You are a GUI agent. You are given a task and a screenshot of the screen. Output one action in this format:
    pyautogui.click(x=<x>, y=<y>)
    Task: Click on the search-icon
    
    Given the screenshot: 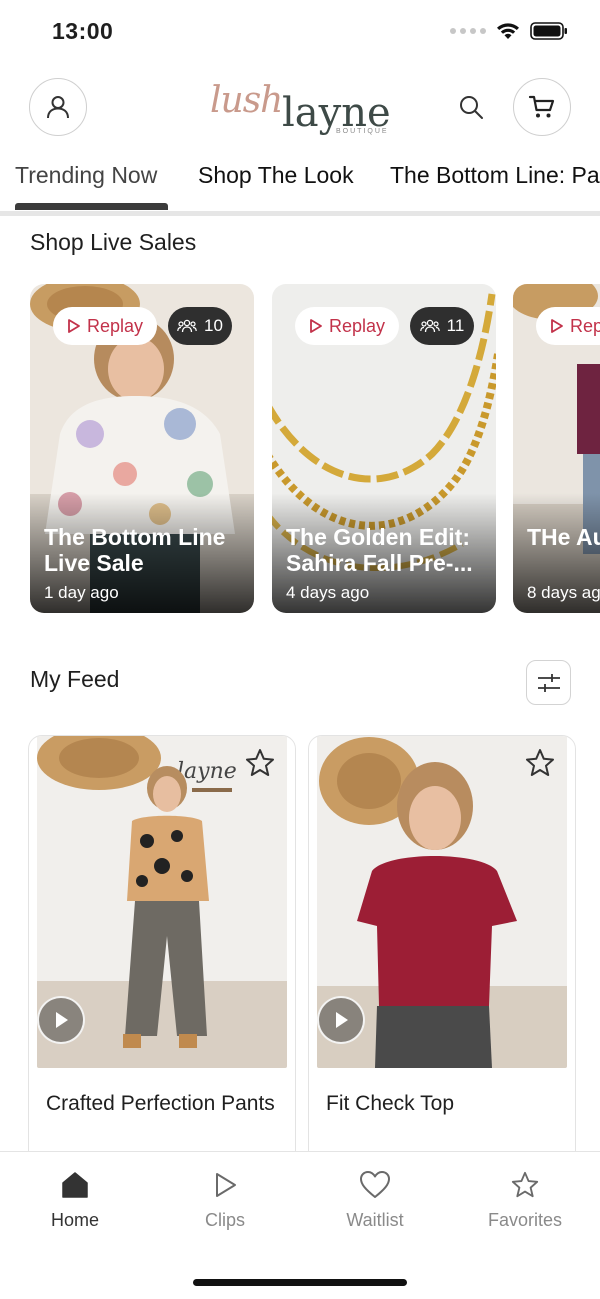 What is the action you would take?
    pyautogui.click(x=471, y=107)
    